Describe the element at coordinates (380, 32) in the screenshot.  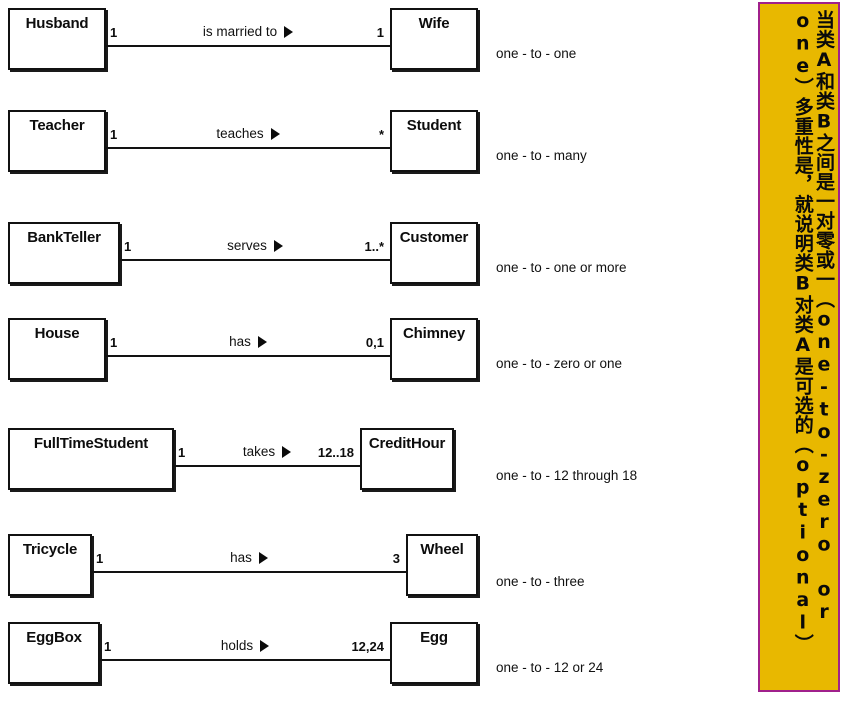
I see `multiplicity-target: 1` at that location.